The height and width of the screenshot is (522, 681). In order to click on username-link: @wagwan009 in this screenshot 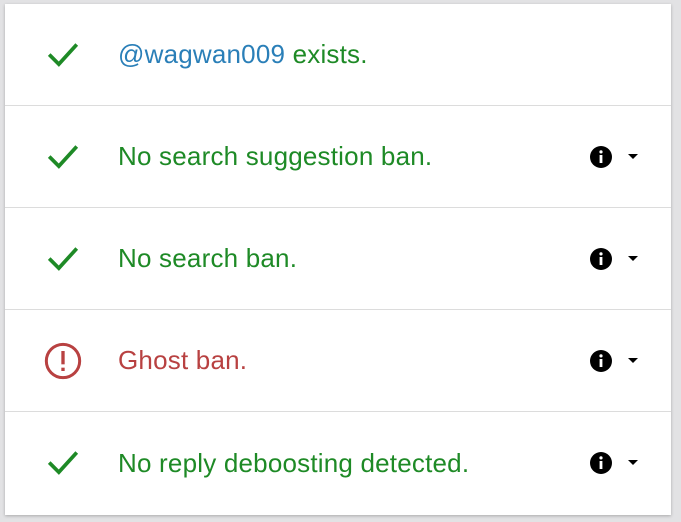, I will do `click(201, 54)`.